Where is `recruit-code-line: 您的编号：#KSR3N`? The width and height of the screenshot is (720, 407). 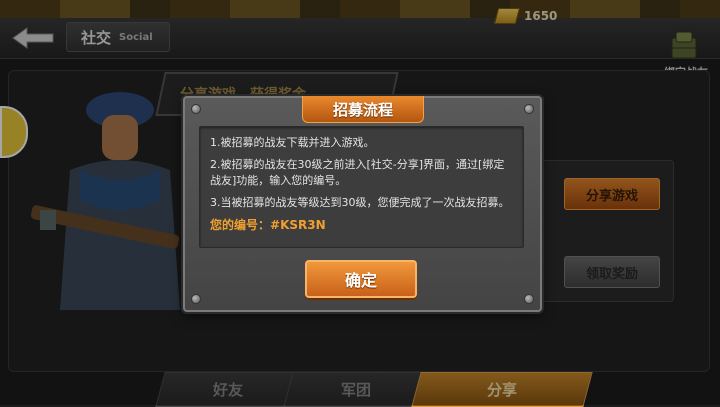 recruit-code-line: 您的编号：#KSR3N is located at coordinates (361, 225).